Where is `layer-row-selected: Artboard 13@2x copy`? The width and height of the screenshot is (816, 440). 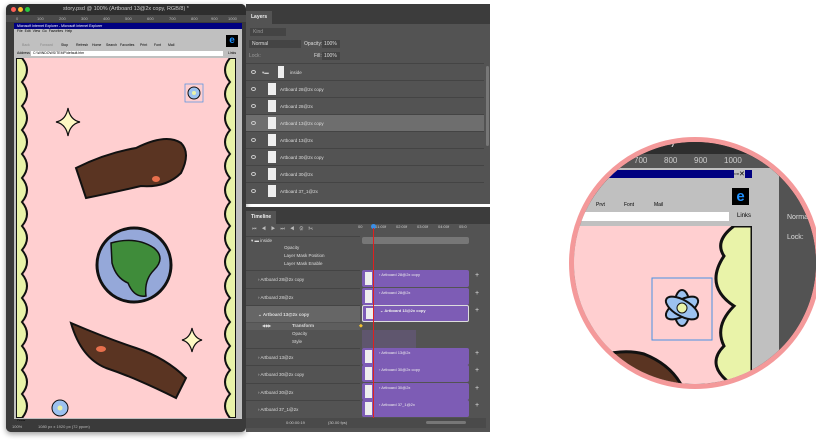 layer-row-selected: Artboard 13@2x copy is located at coordinates (365, 122).